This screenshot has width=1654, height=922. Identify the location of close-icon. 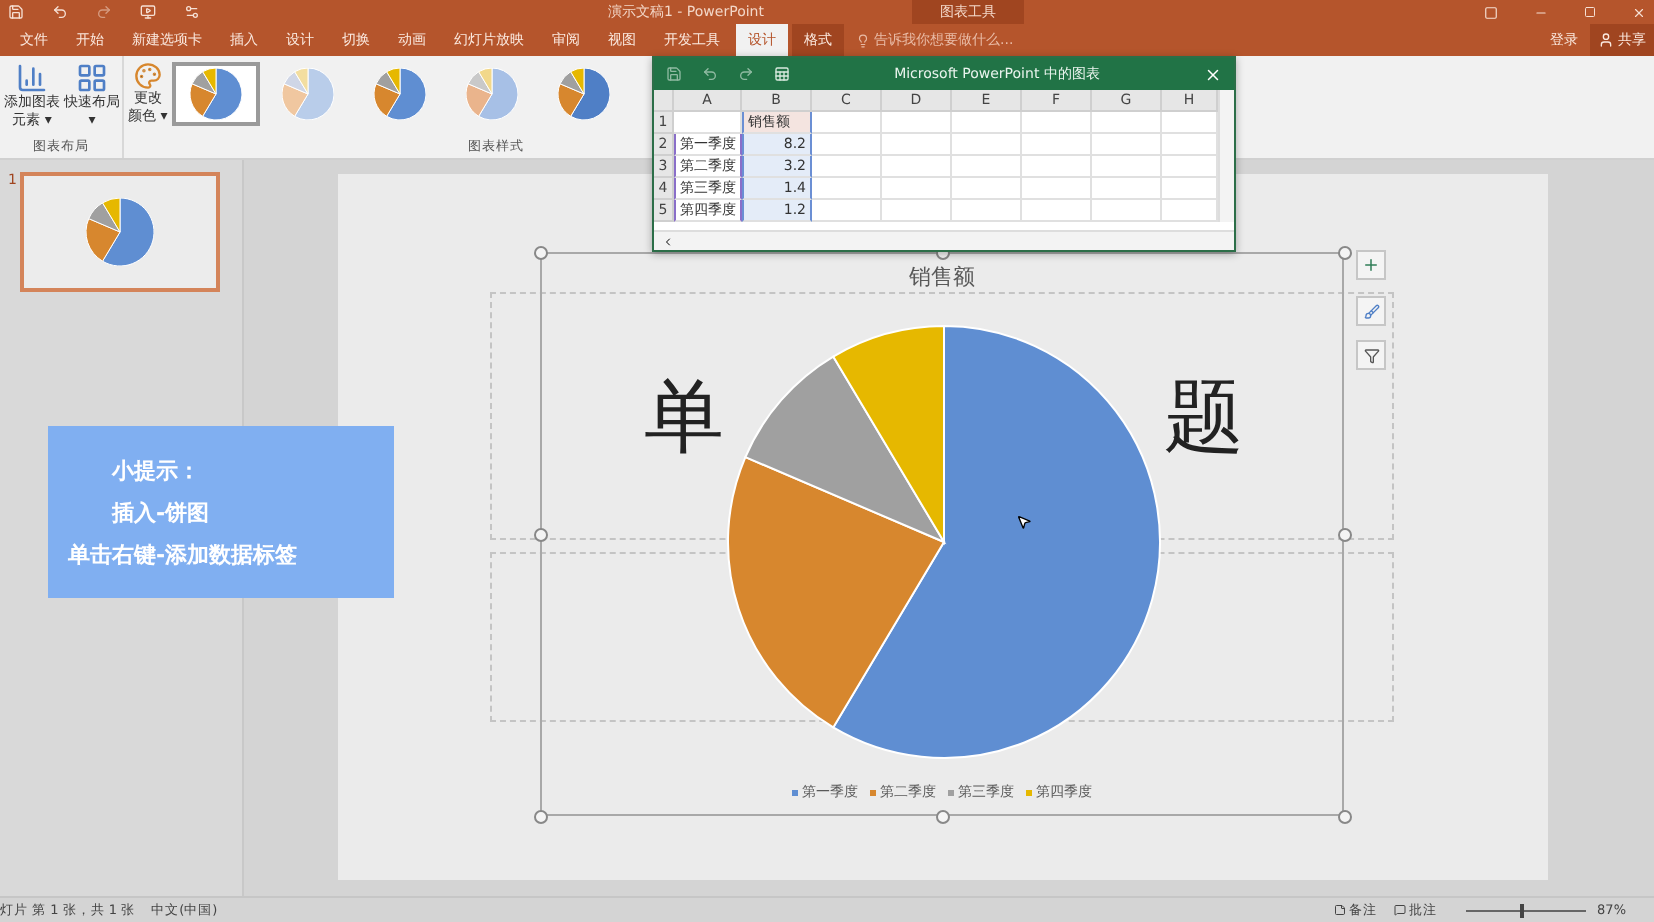
(1639, 12).